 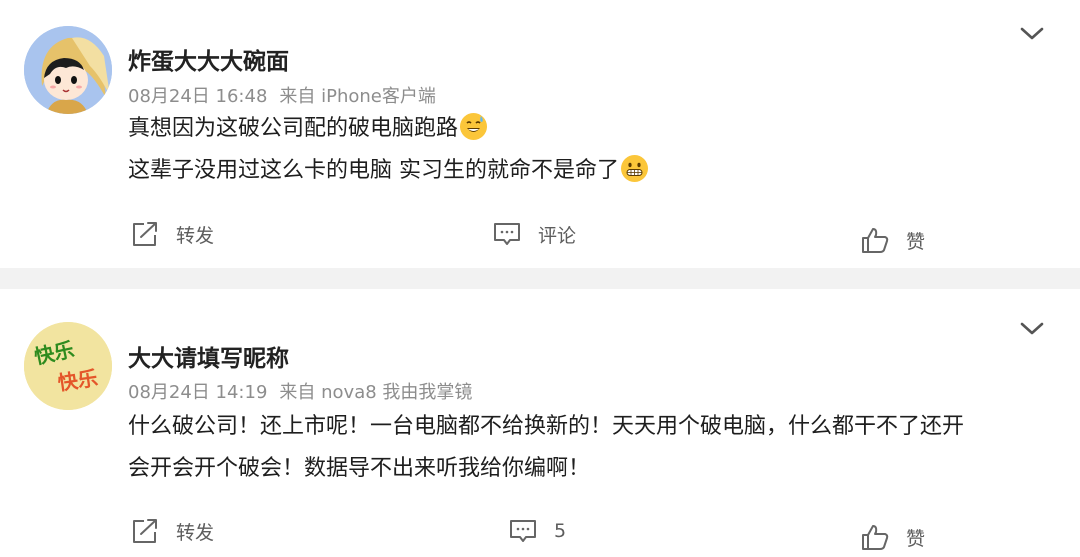 What do you see at coordinates (586, 129) in the screenshot?
I see `post-line: 真想因为这破公司配的破电脑跑路` at bounding box center [586, 129].